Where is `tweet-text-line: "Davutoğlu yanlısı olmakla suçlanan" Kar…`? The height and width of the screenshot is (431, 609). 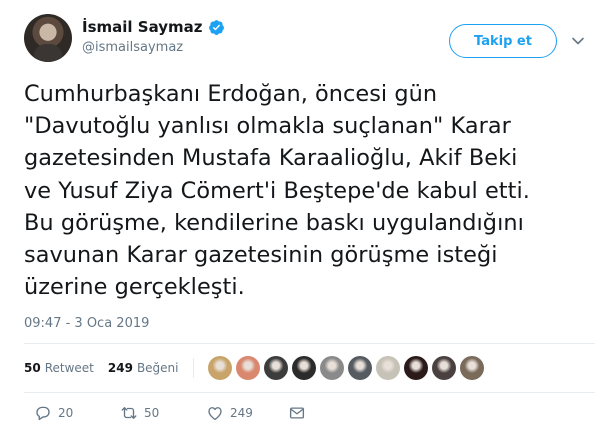
tweet-text-line: "Davutoğlu yanlısı olmakla suçlanan" Kar… is located at coordinates (267, 126).